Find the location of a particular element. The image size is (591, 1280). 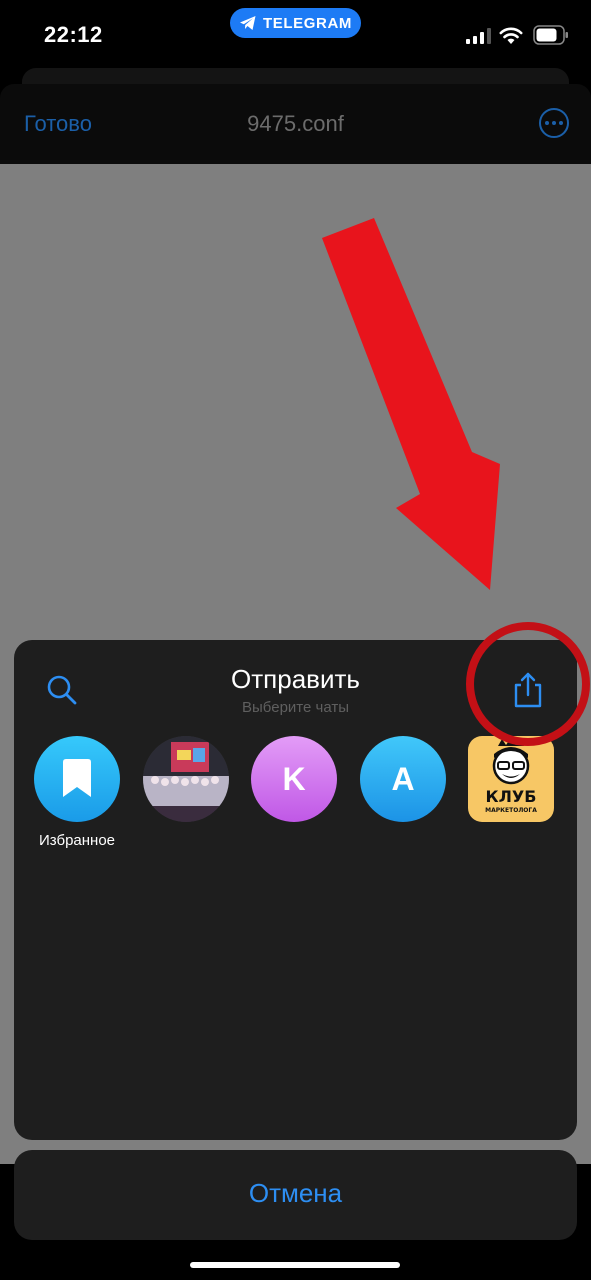

contact-group is located at coordinates (186, 779).